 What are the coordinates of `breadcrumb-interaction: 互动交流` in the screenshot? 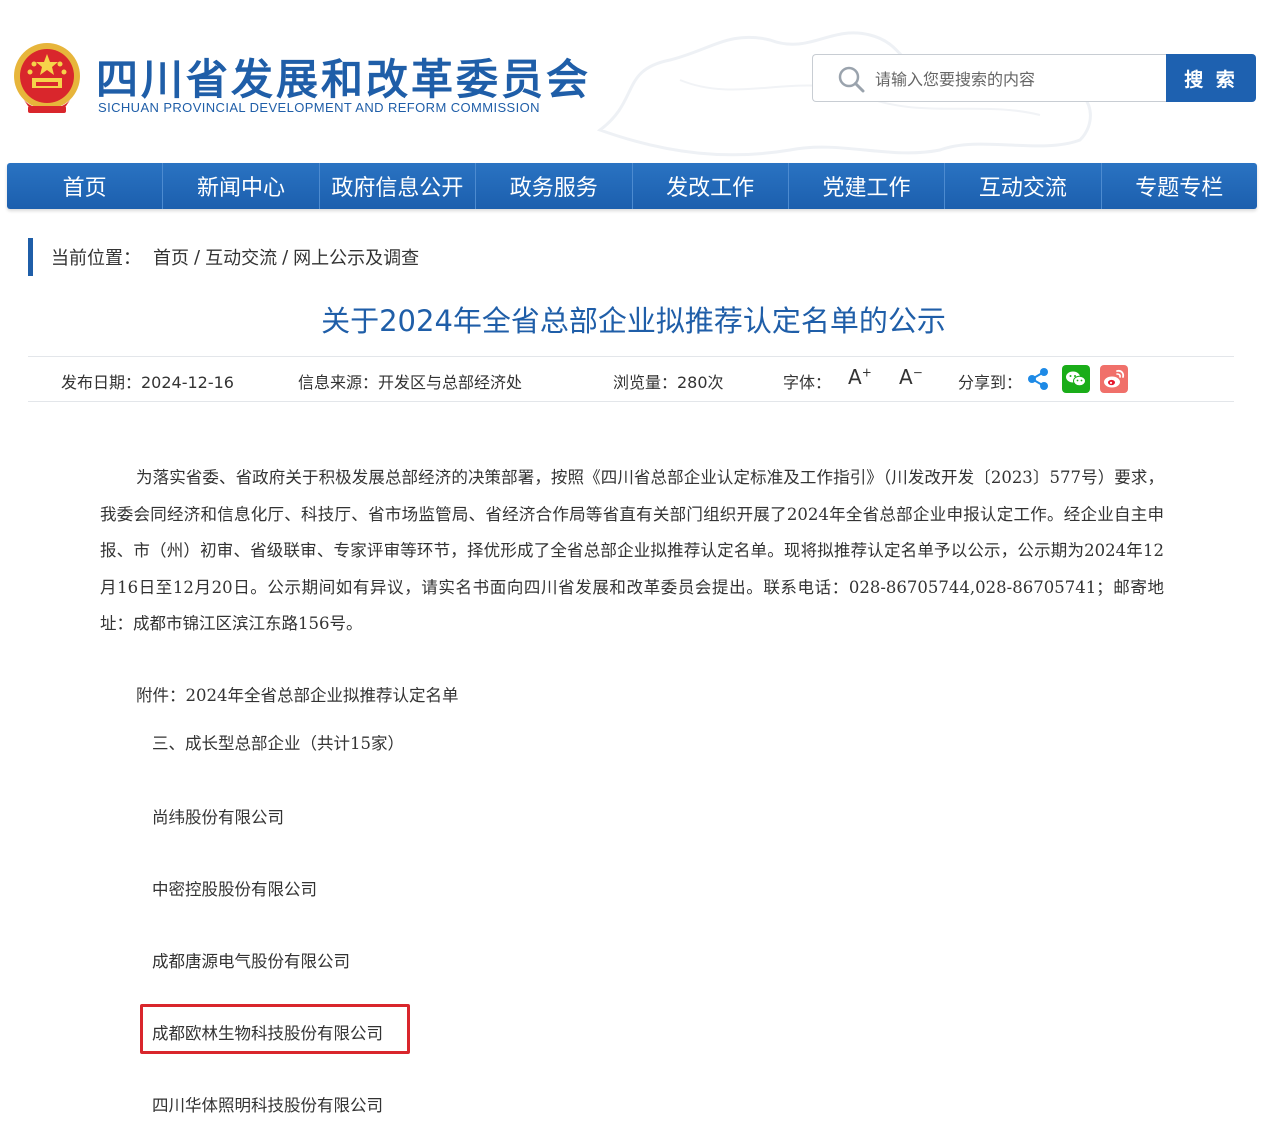 It's located at (241, 257).